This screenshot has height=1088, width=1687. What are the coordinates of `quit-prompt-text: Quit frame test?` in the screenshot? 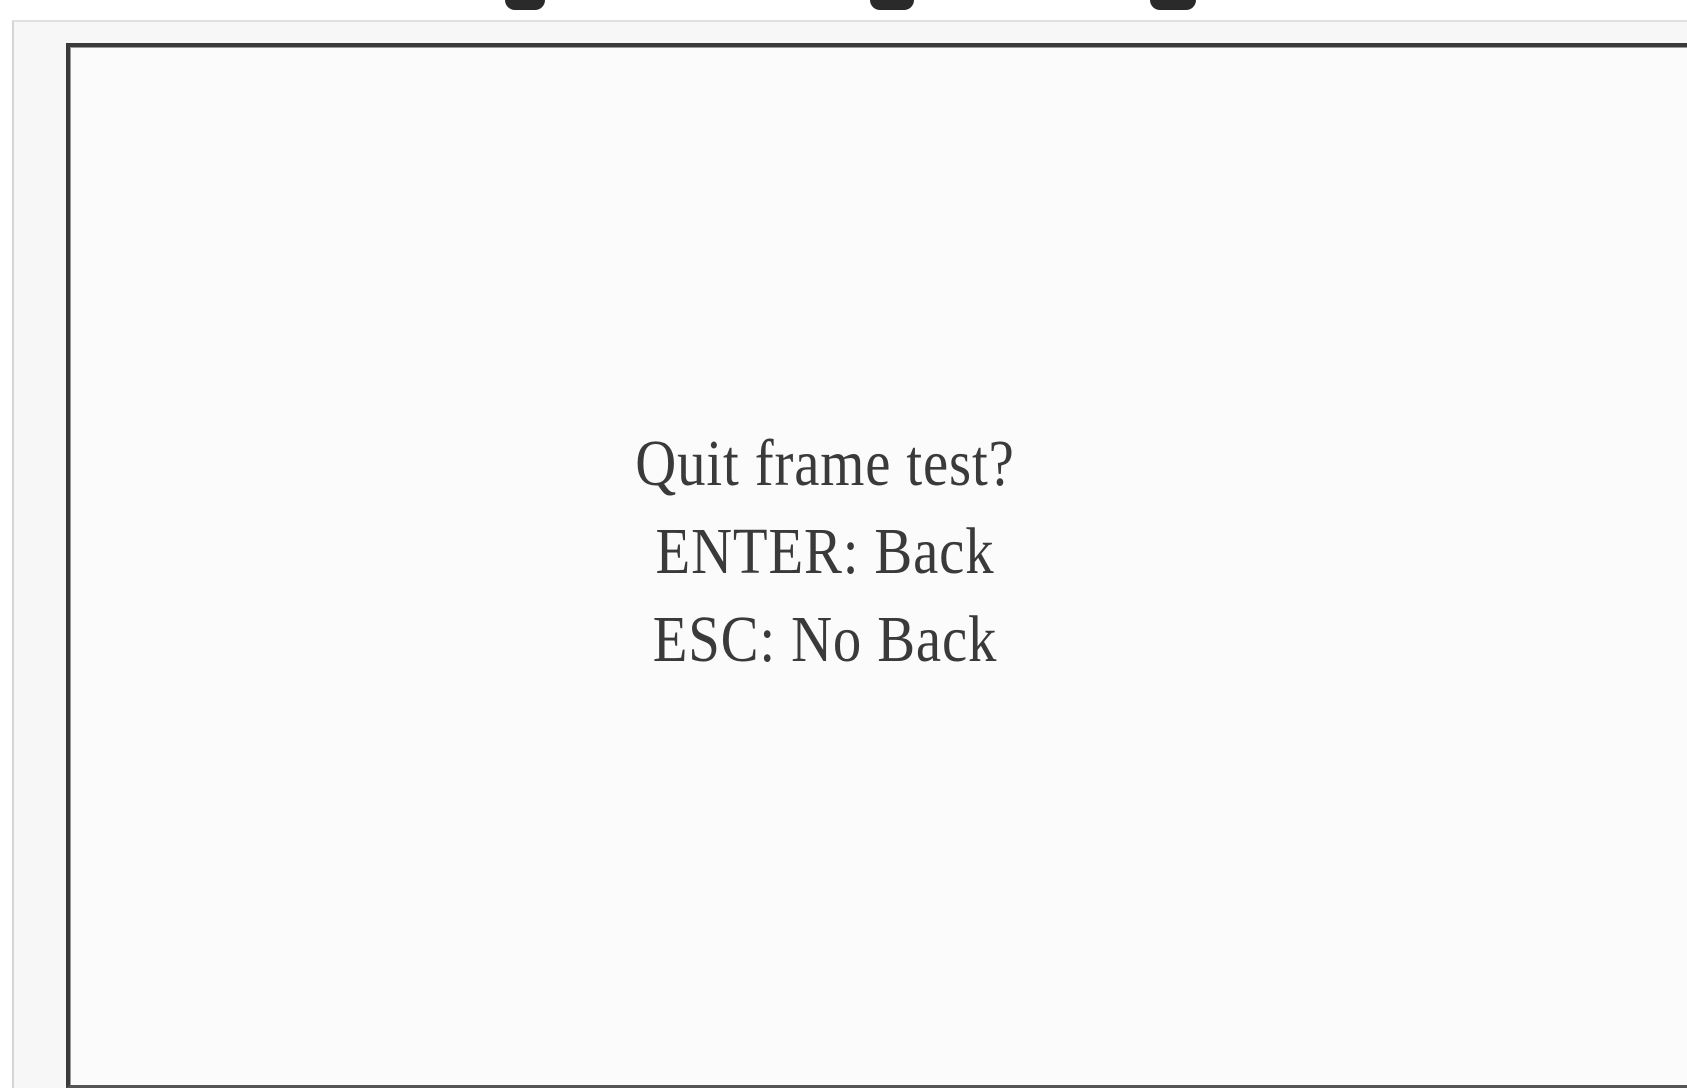 It's located at (825, 463).